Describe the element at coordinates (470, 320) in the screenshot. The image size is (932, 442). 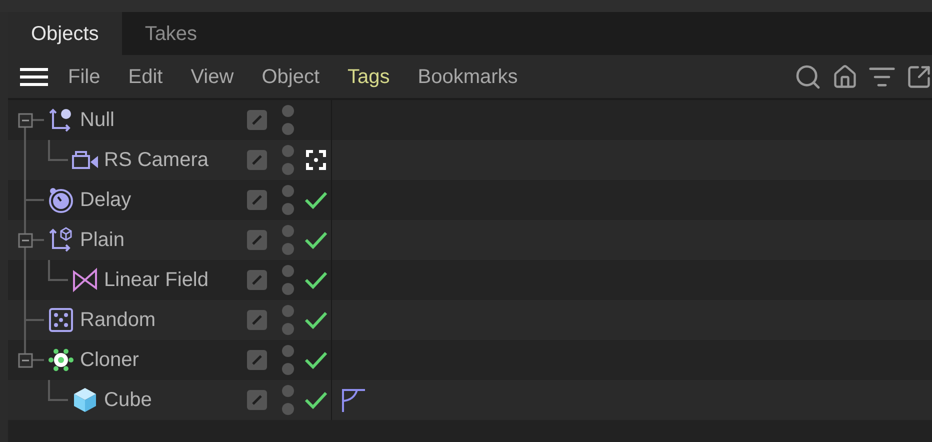
I see `object-row: Random` at that location.